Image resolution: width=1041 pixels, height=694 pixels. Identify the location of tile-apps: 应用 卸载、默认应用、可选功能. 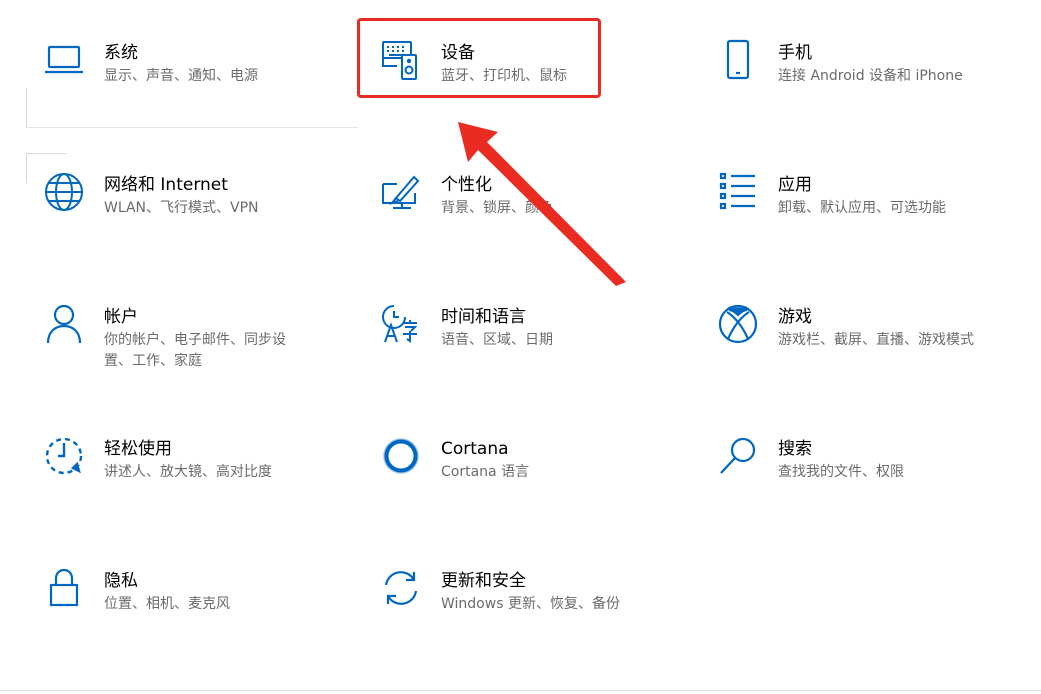
(876, 225).